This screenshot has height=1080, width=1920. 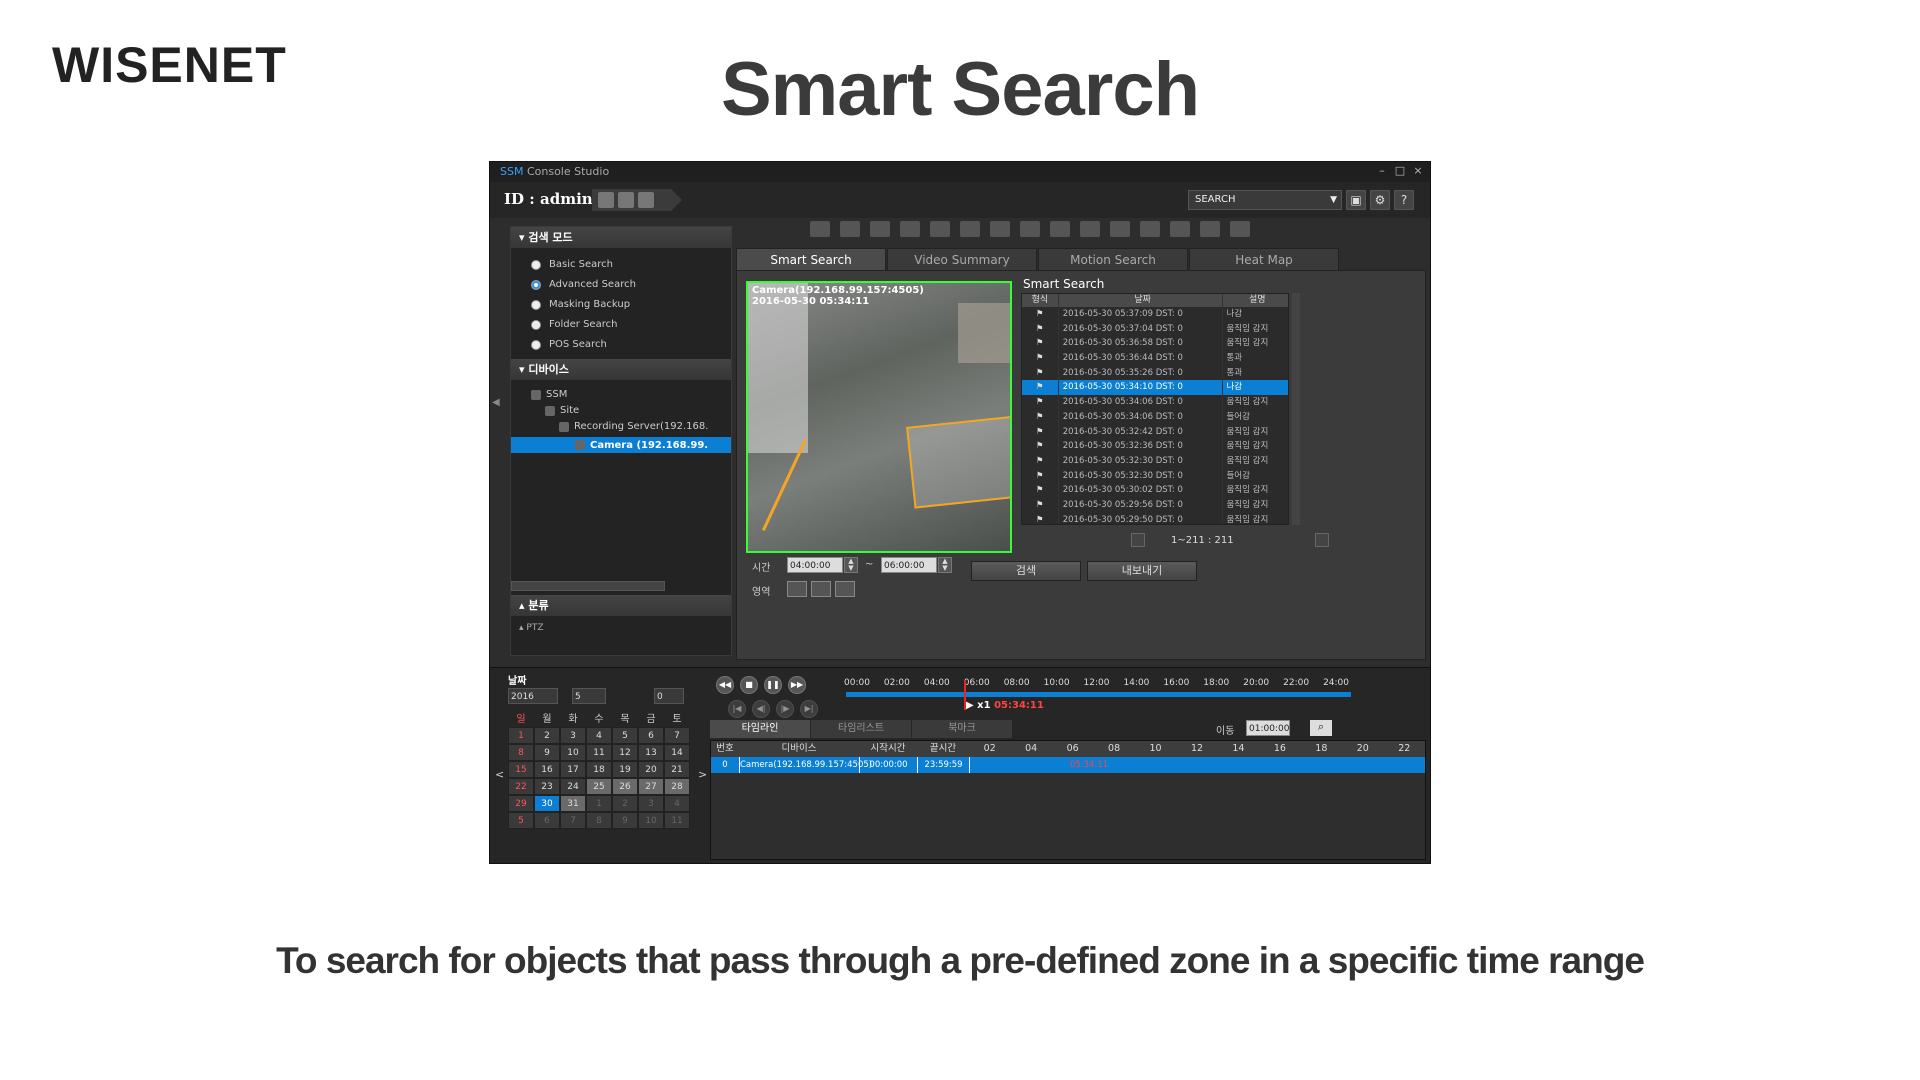 I want to click on collapse-left-icon: ◀, so click(x=496, y=402).